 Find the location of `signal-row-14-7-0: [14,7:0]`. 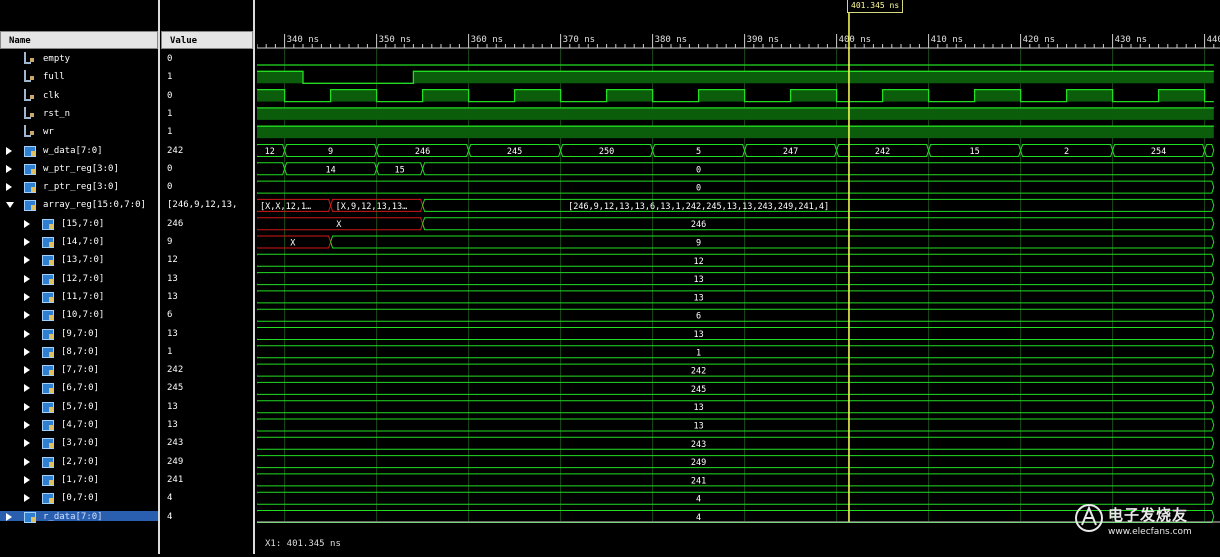

signal-row-14-7-0: [14,7:0] is located at coordinates (79, 242).